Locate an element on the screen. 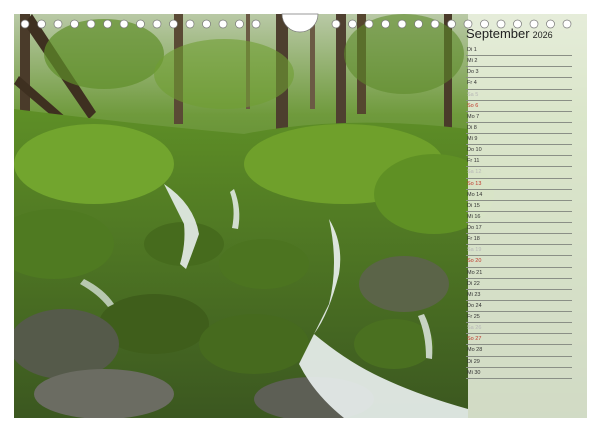 Image resolution: width=600 pixels, height=432 pixels. day-row: Sa 19 is located at coordinates (519, 251).